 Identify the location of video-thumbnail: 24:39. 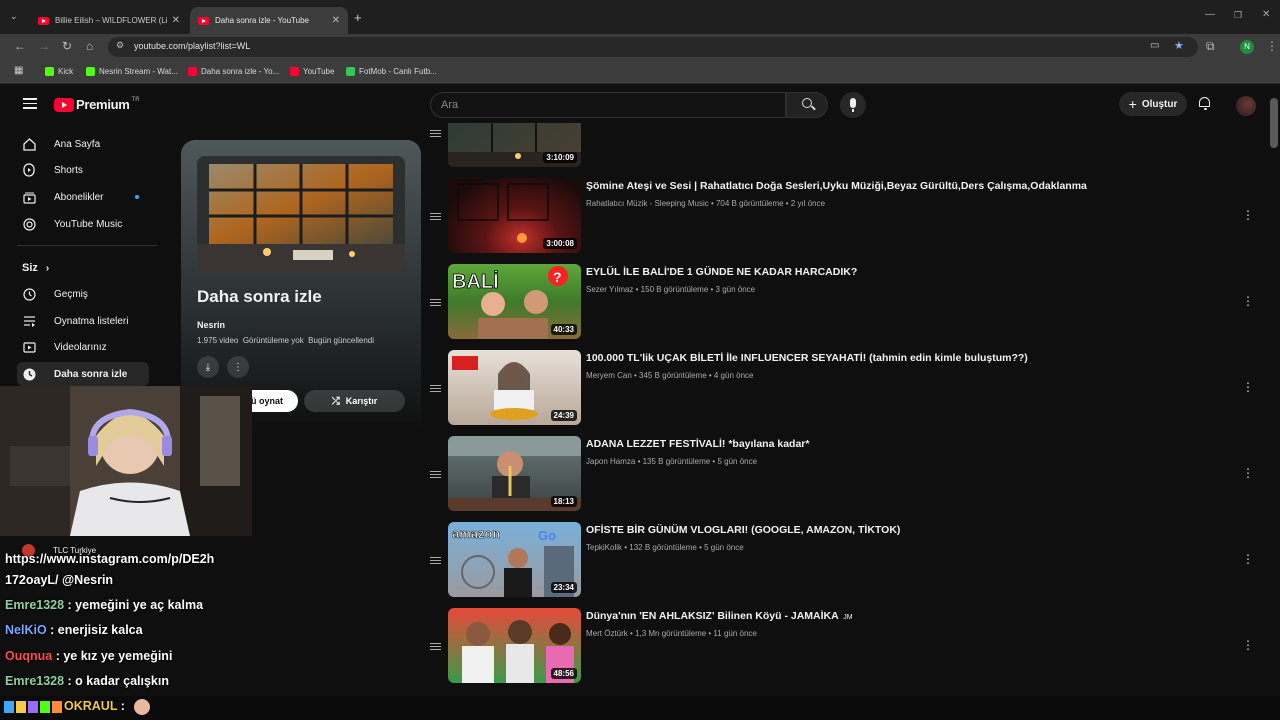
(514, 387).